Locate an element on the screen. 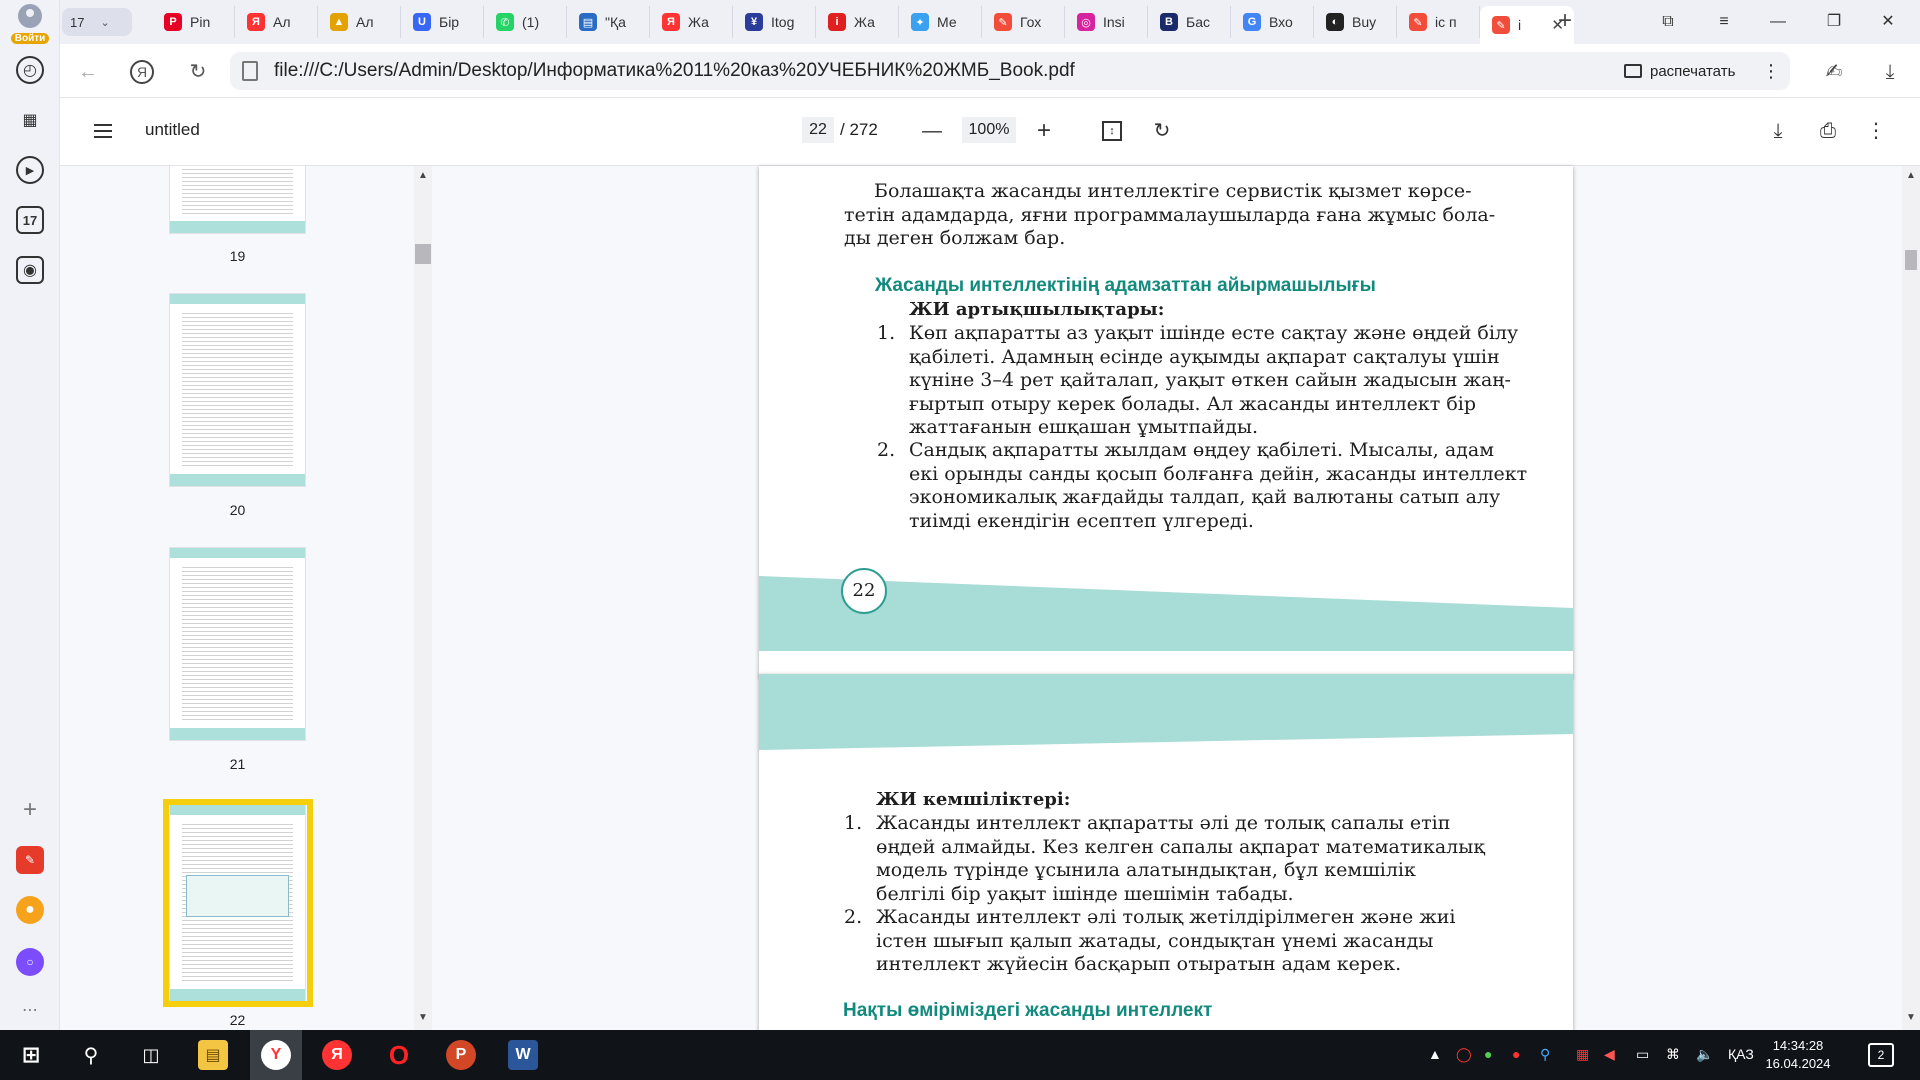  location-icon: ⚲ is located at coordinates (1545, 1054).